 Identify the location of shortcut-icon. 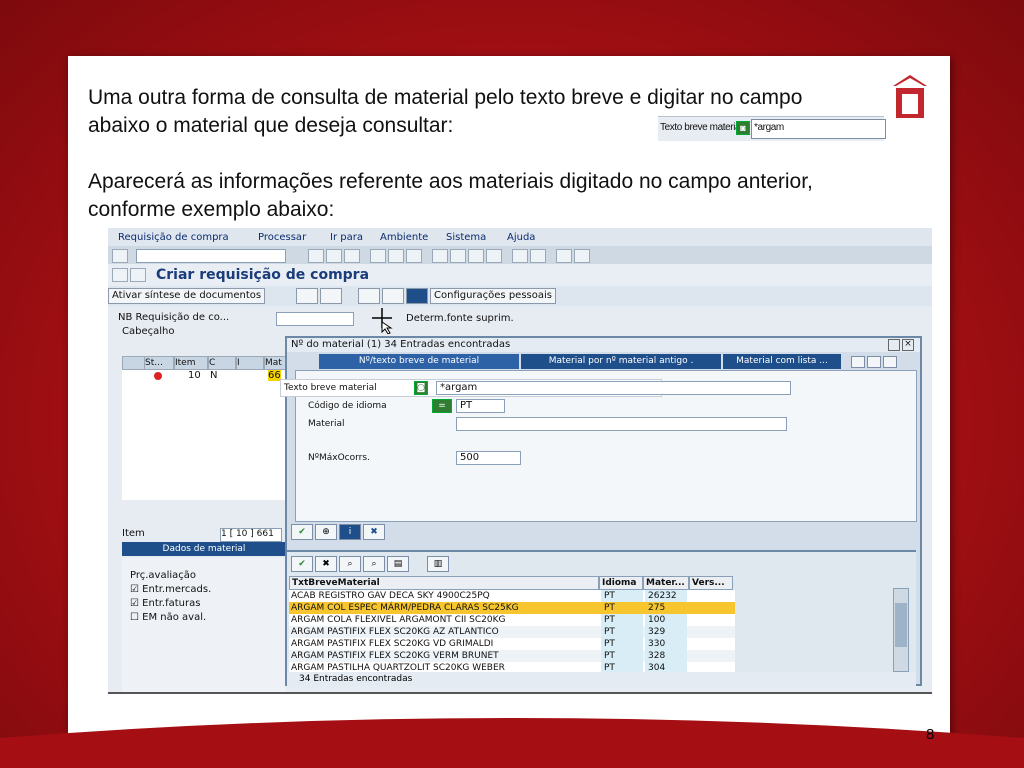
(538, 256).